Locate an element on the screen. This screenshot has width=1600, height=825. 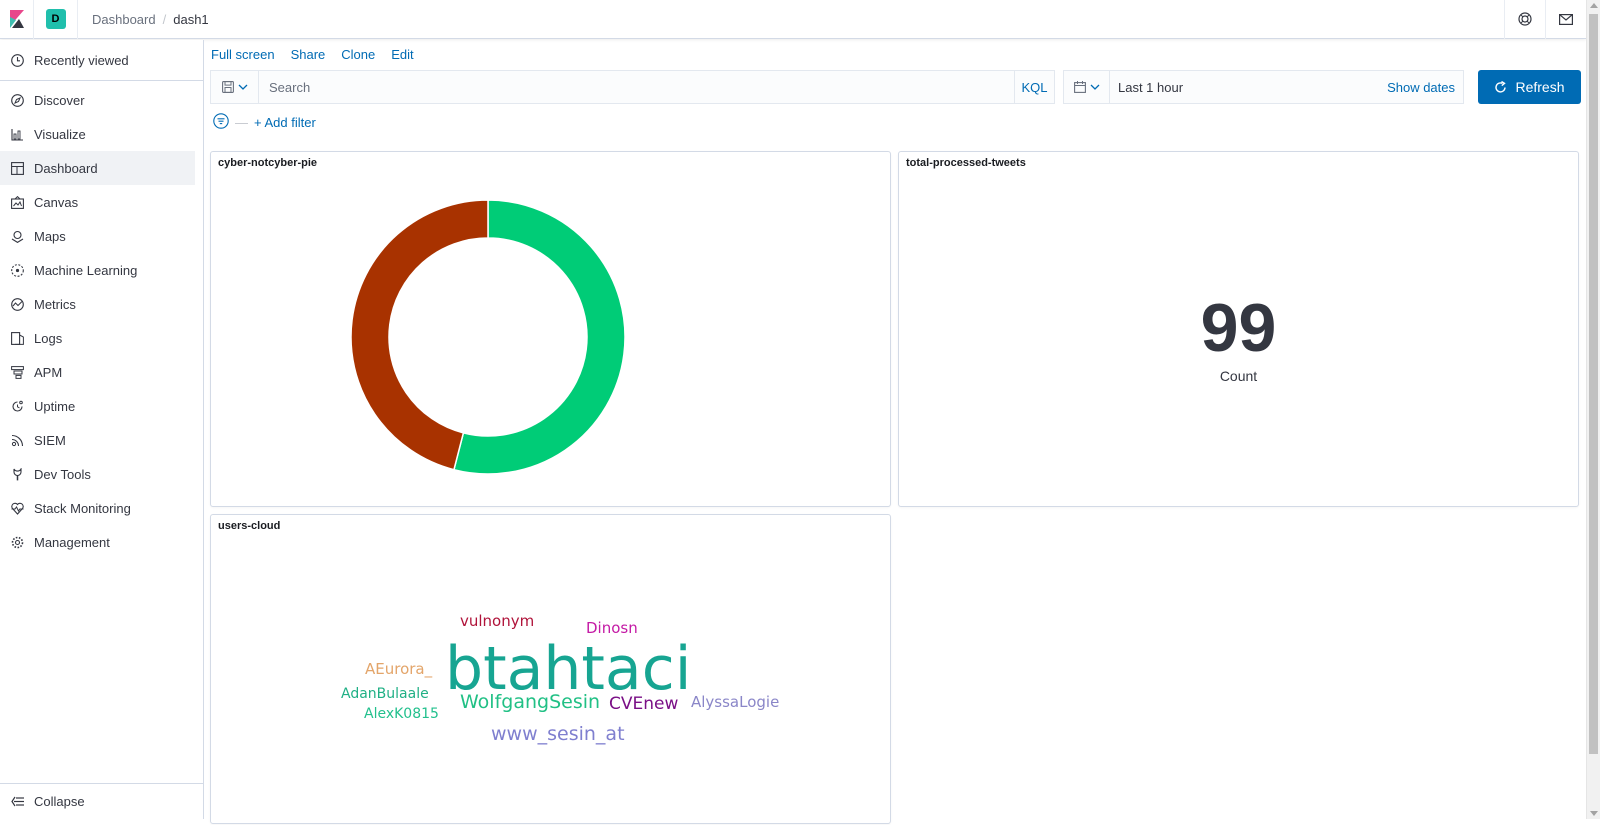
metric-value: 99 is located at coordinates (1238, 328).